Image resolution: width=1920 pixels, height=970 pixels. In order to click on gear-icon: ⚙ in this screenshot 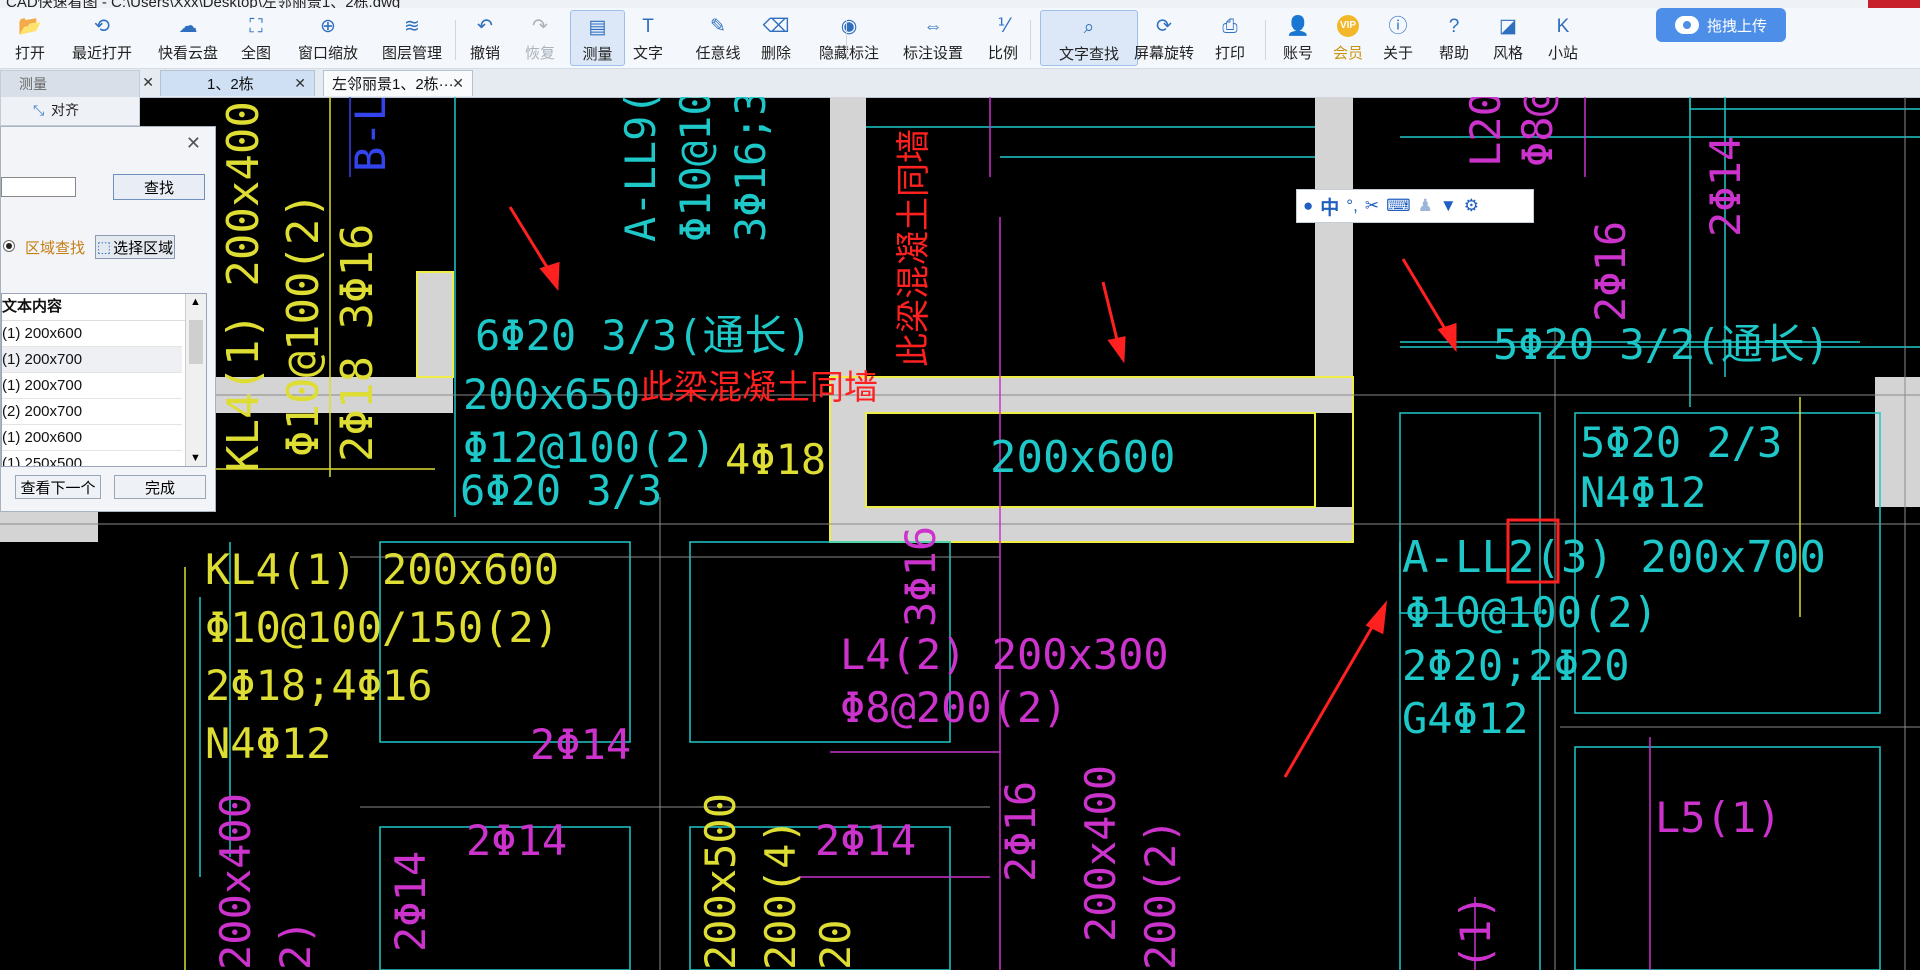, I will do `click(1471, 206)`.